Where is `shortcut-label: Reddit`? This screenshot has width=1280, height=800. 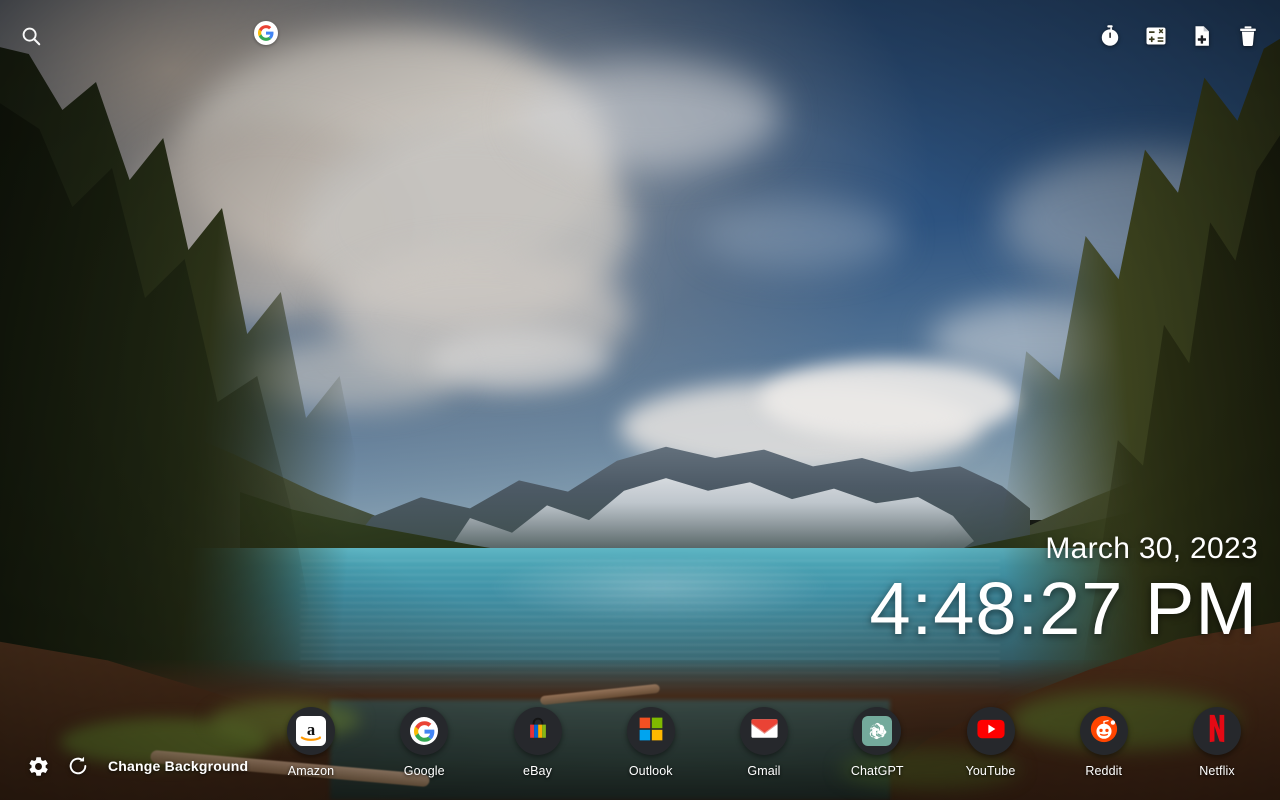 shortcut-label: Reddit is located at coordinates (1104, 771).